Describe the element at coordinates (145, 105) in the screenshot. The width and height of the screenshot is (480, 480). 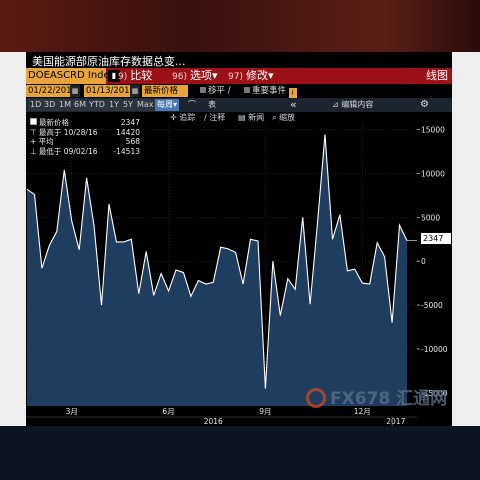
I see `period-max-button: Max` at that location.